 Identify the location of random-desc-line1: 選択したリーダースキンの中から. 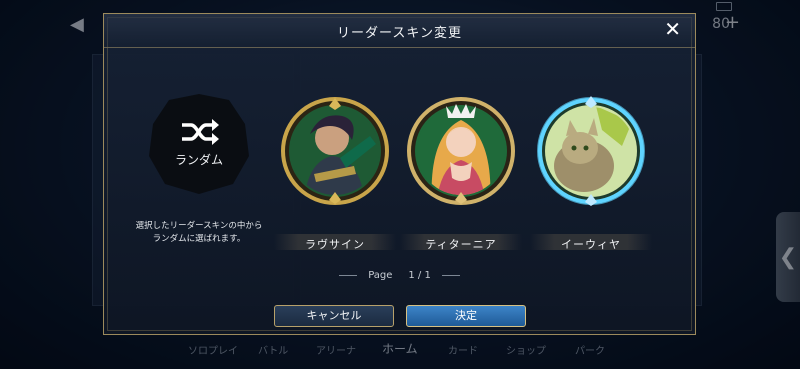
(199, 226).